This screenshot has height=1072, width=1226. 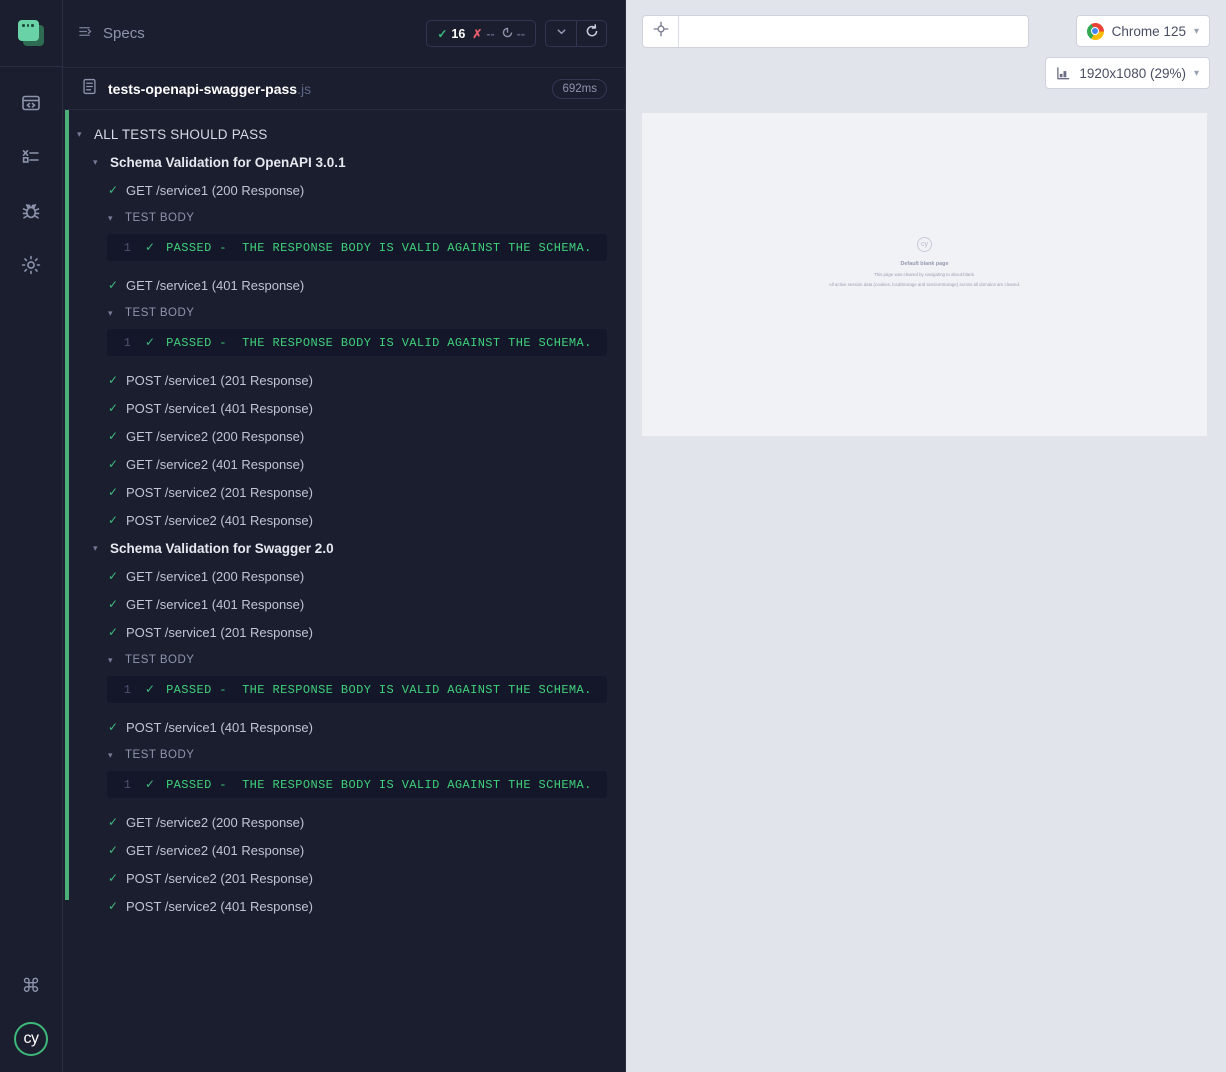 I want to click on cy-logo-icon: cy, so click(x=924, y=244).